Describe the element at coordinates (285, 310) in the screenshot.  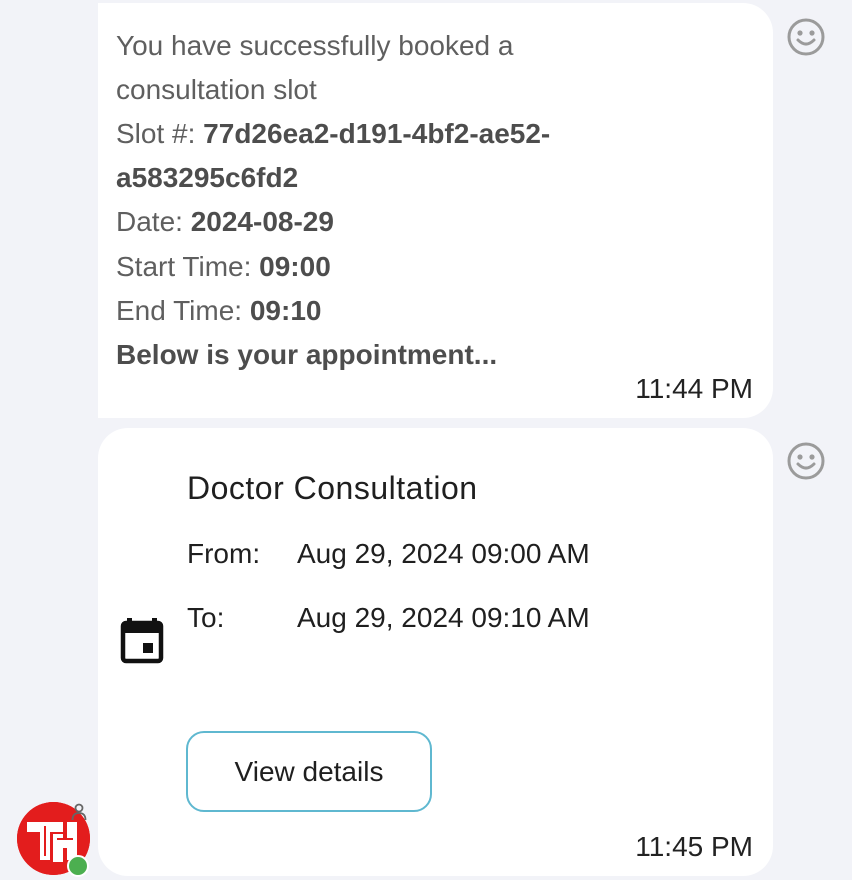
I see `end-time-value: 09:10` at that location.